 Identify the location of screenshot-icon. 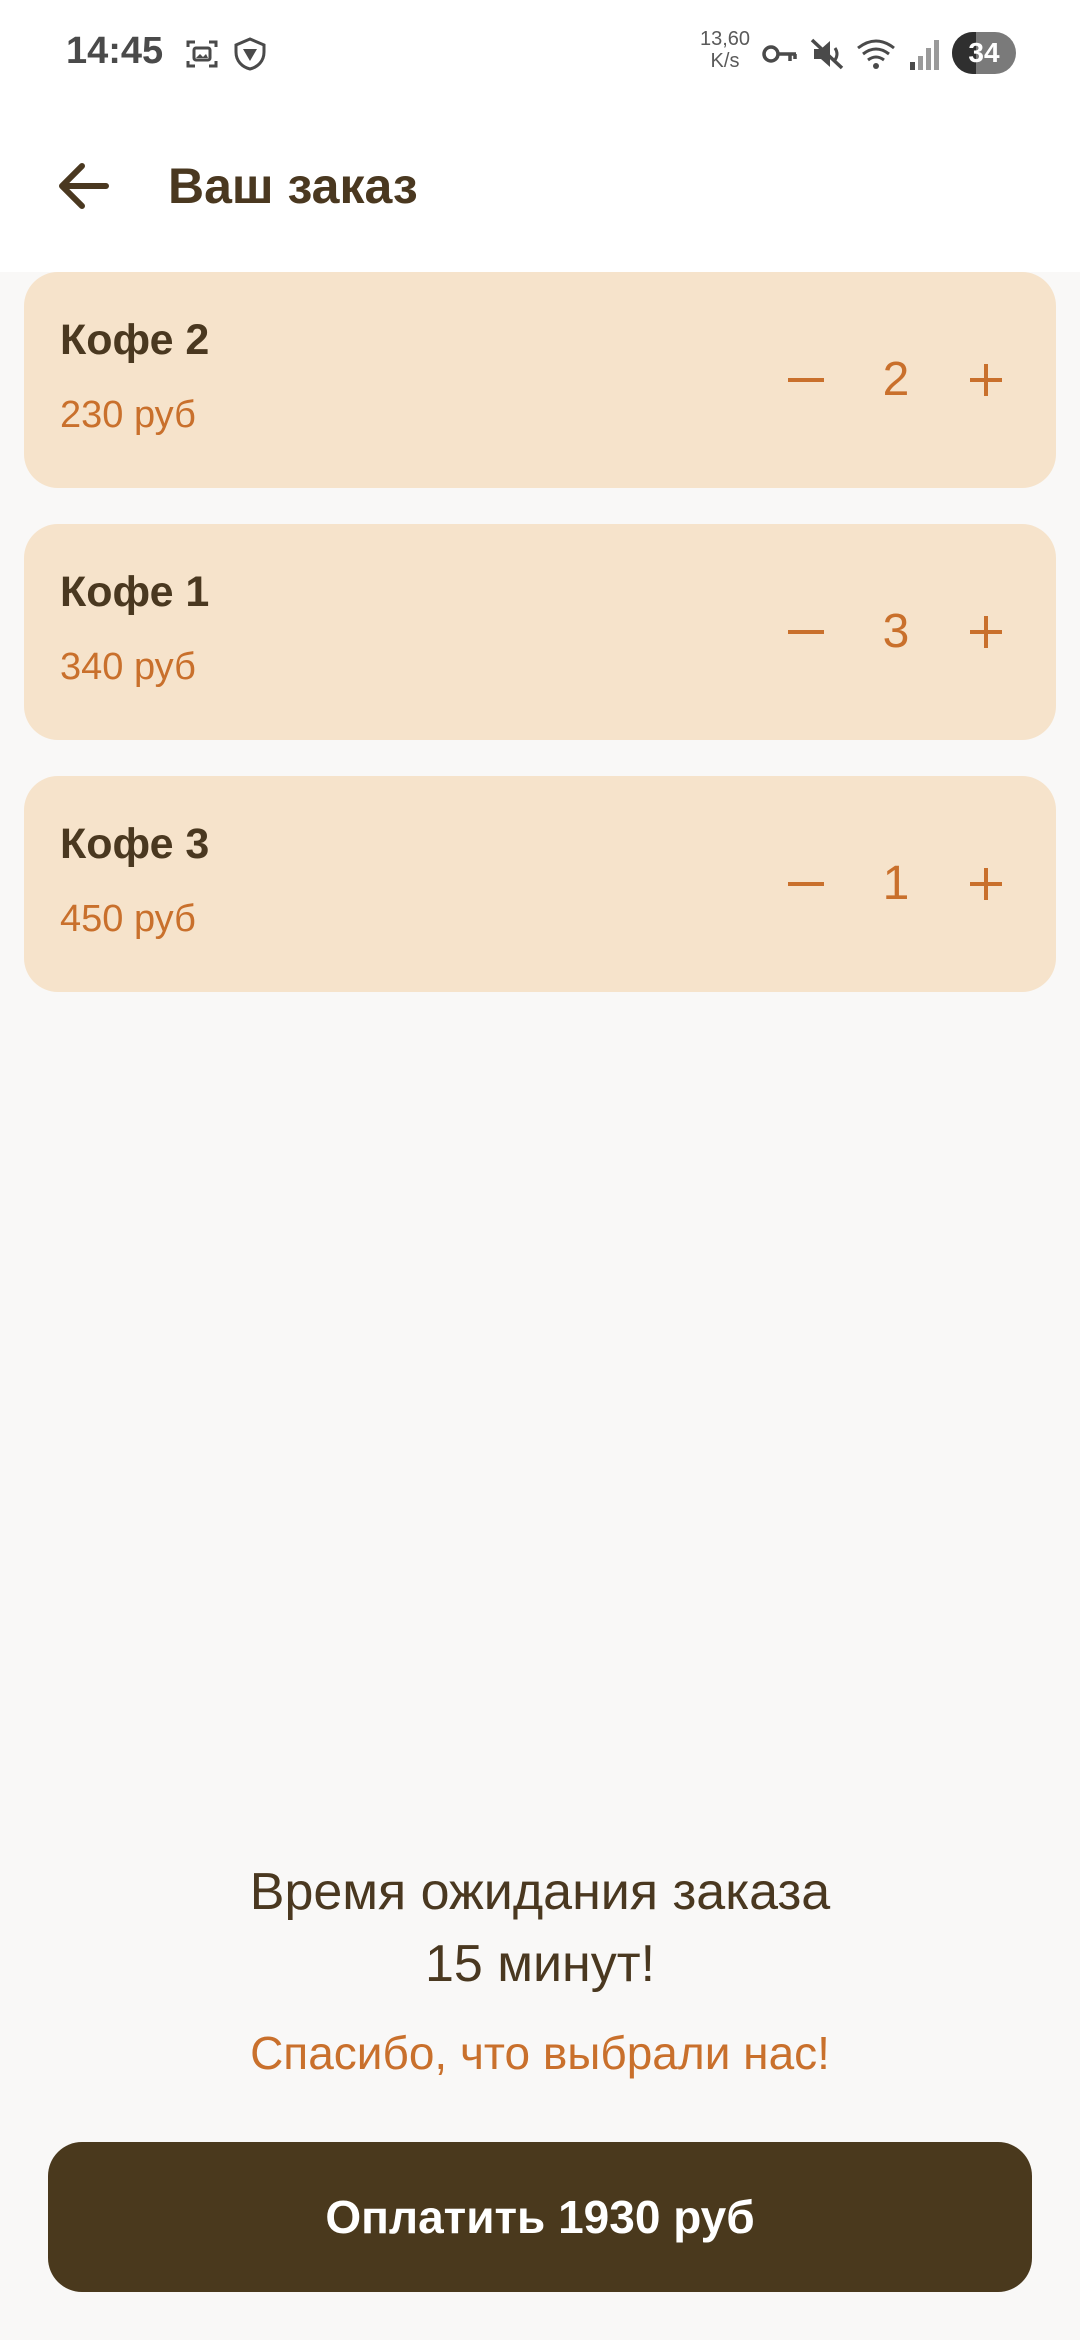
(202, 54).